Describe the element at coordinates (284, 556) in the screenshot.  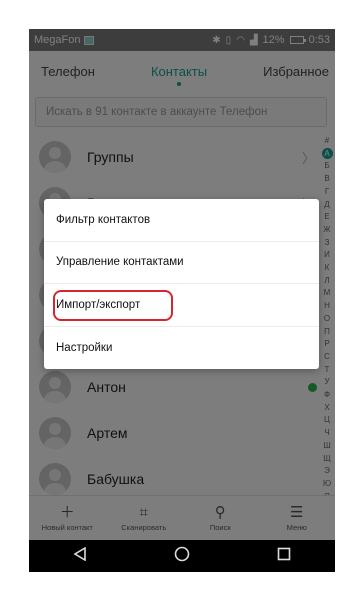
I see `recents-icon` at that location.